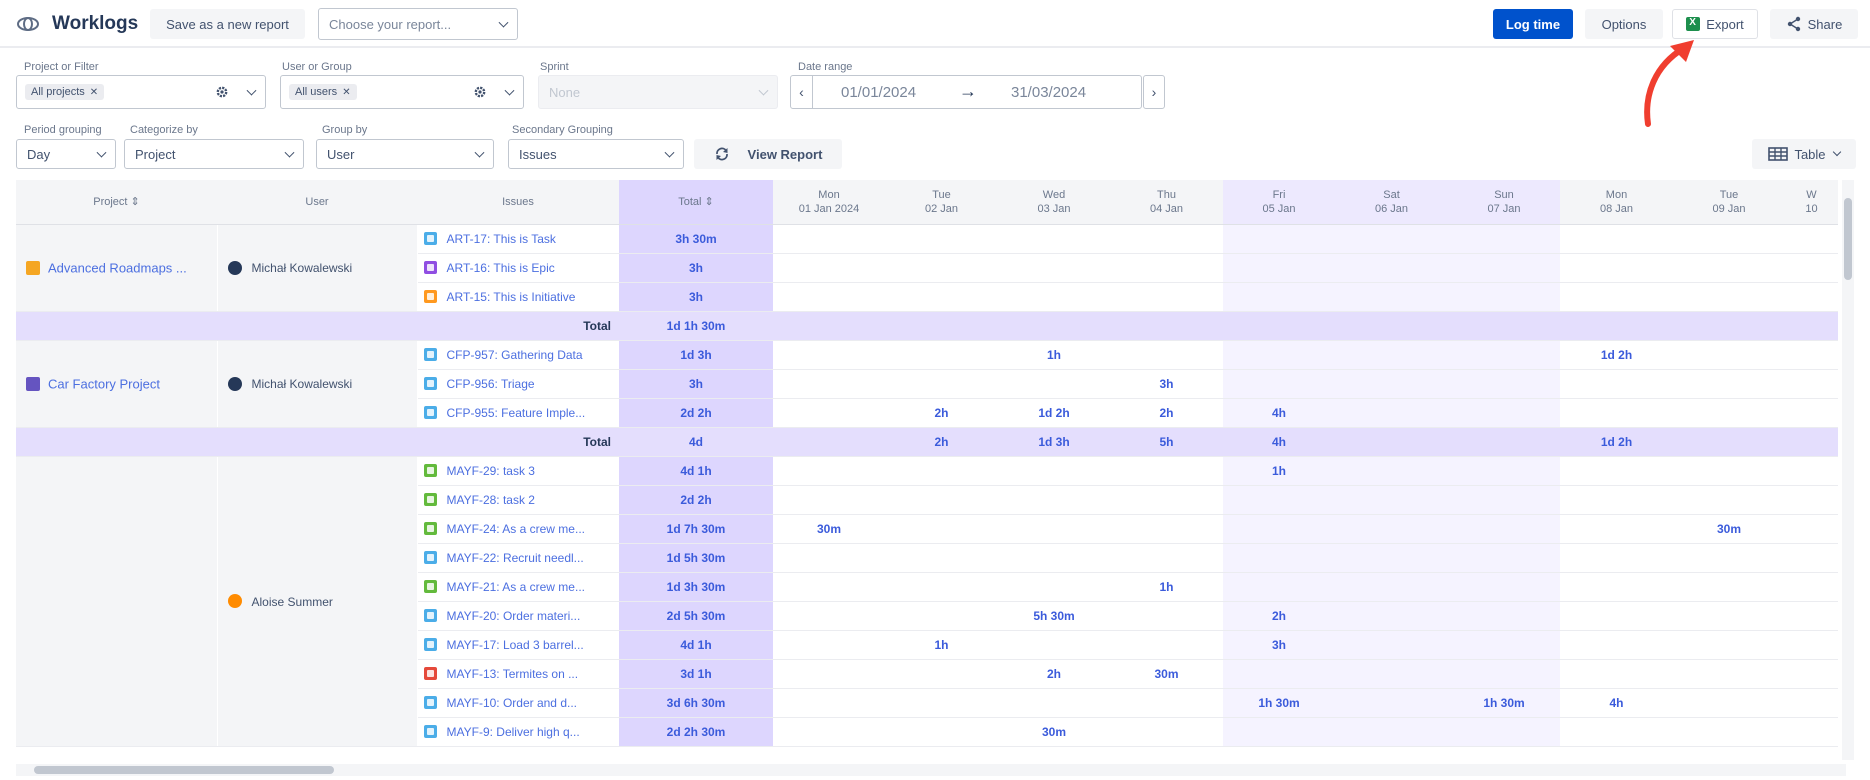 The height and width of the screenshot is (780, 1870). I want to click on user-chip: All users ✕, so click(323, 92).